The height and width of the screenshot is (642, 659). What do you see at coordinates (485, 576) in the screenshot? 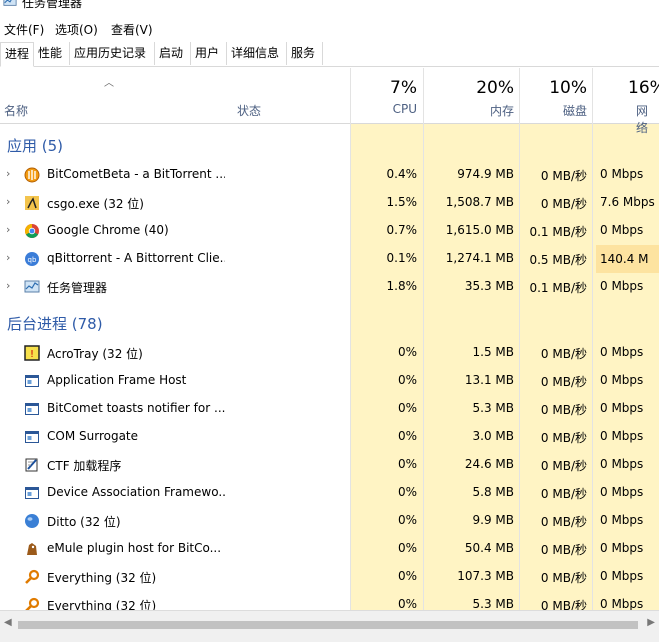
I see `memory-value: 107.3 MB` at bounding box center [485, 576].